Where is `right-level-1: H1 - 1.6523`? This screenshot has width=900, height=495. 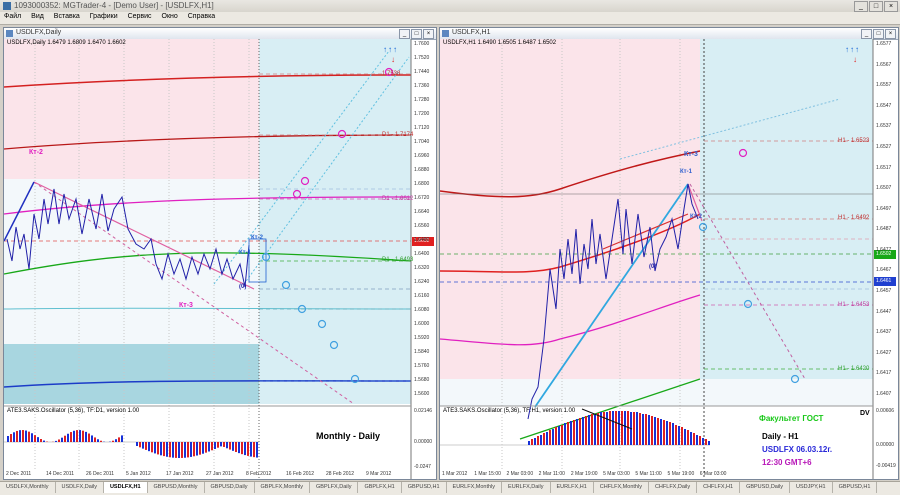 right-level-1: H1 - 1.6523 is located at coordinates (853, 141).